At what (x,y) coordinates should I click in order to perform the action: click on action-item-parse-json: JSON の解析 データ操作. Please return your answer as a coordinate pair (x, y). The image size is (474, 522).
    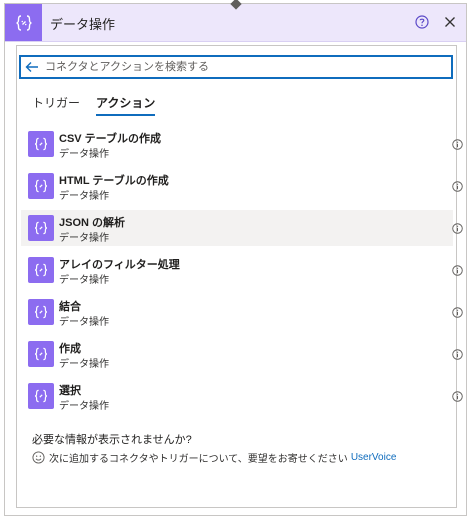
    Looking at the image, I should click on (242, 228).